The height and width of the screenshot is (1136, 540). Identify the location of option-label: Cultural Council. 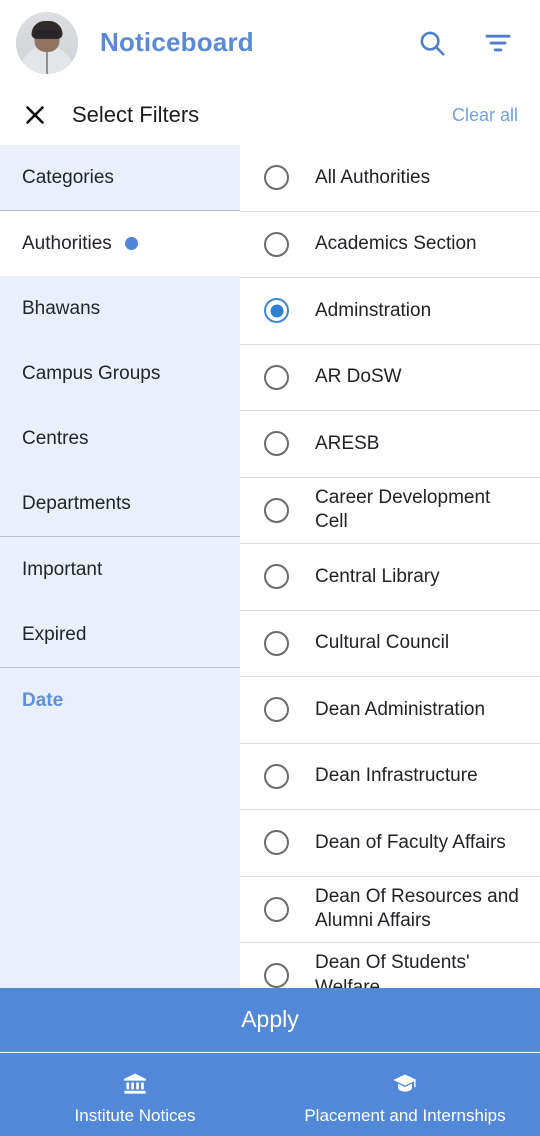
(382, 643).